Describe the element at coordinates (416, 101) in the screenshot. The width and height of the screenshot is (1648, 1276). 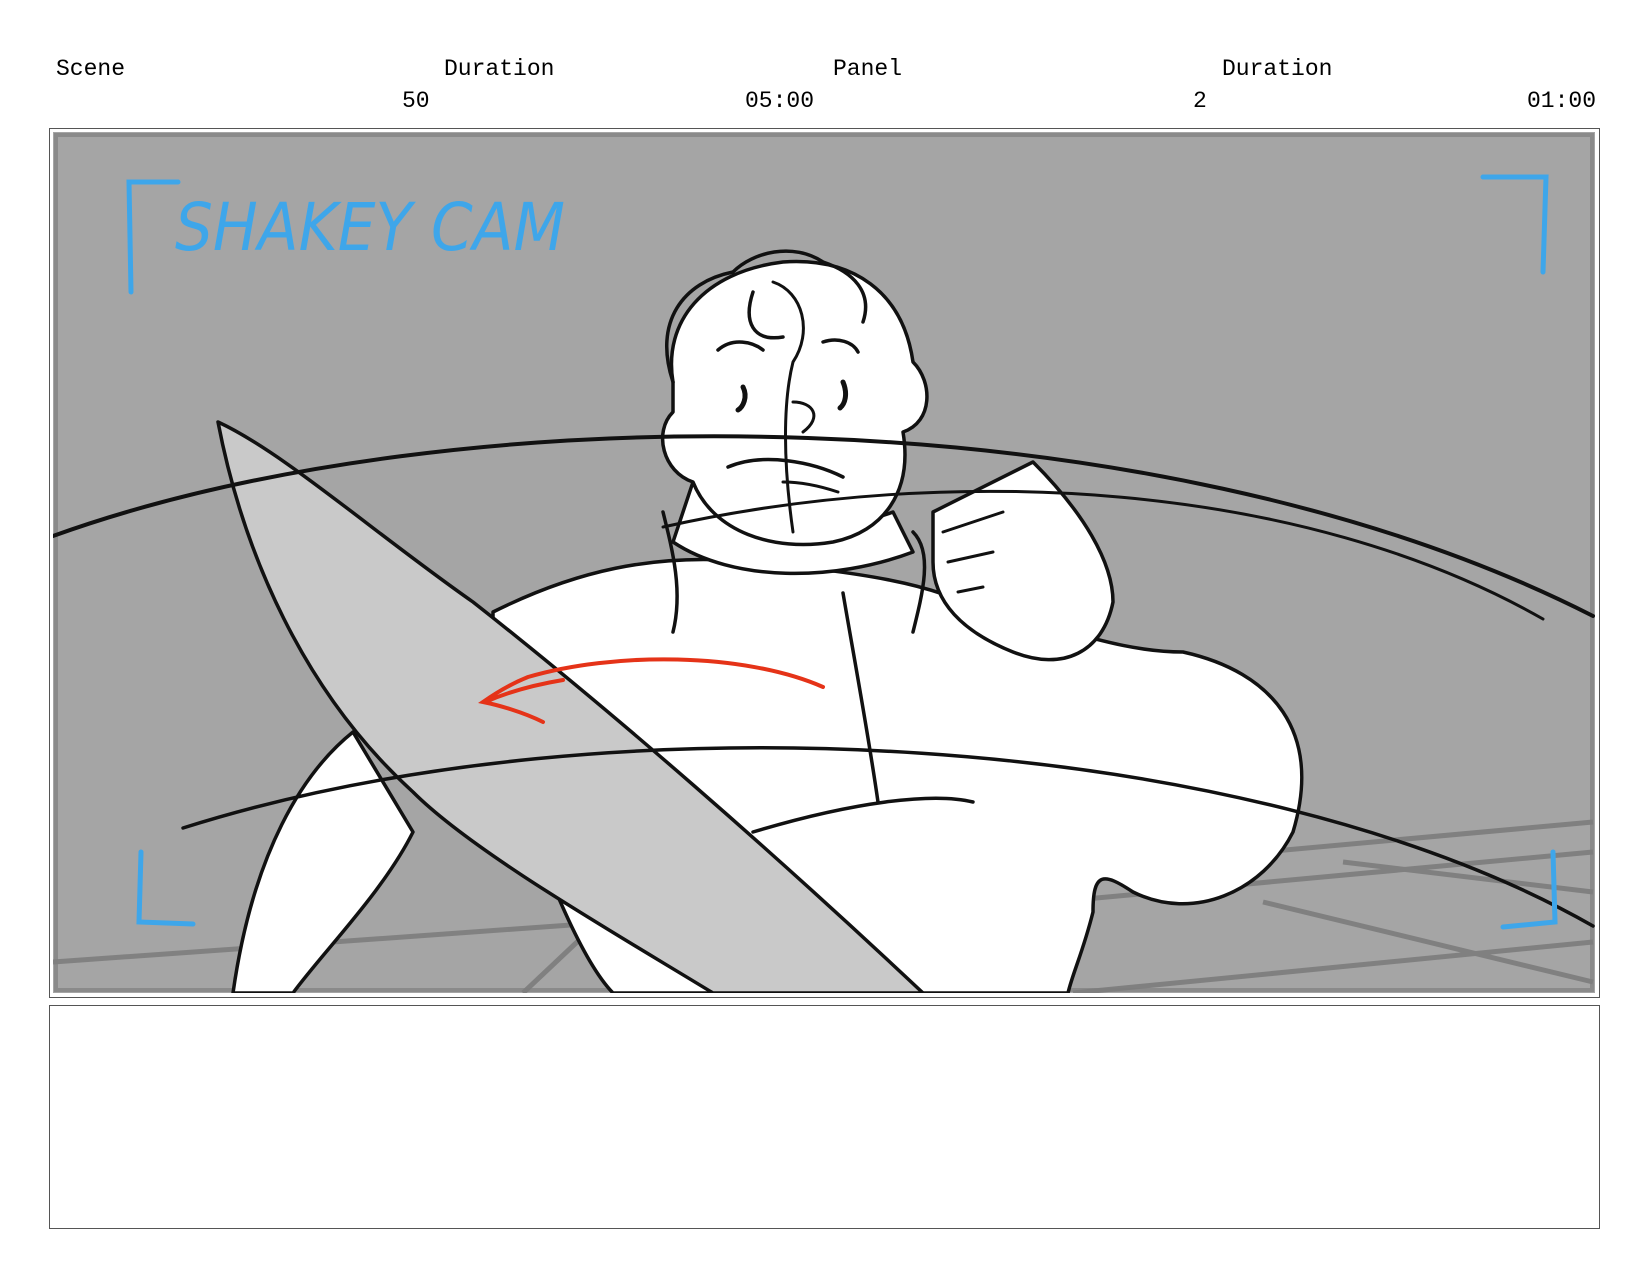
I see `scene-number: 50` at that location.